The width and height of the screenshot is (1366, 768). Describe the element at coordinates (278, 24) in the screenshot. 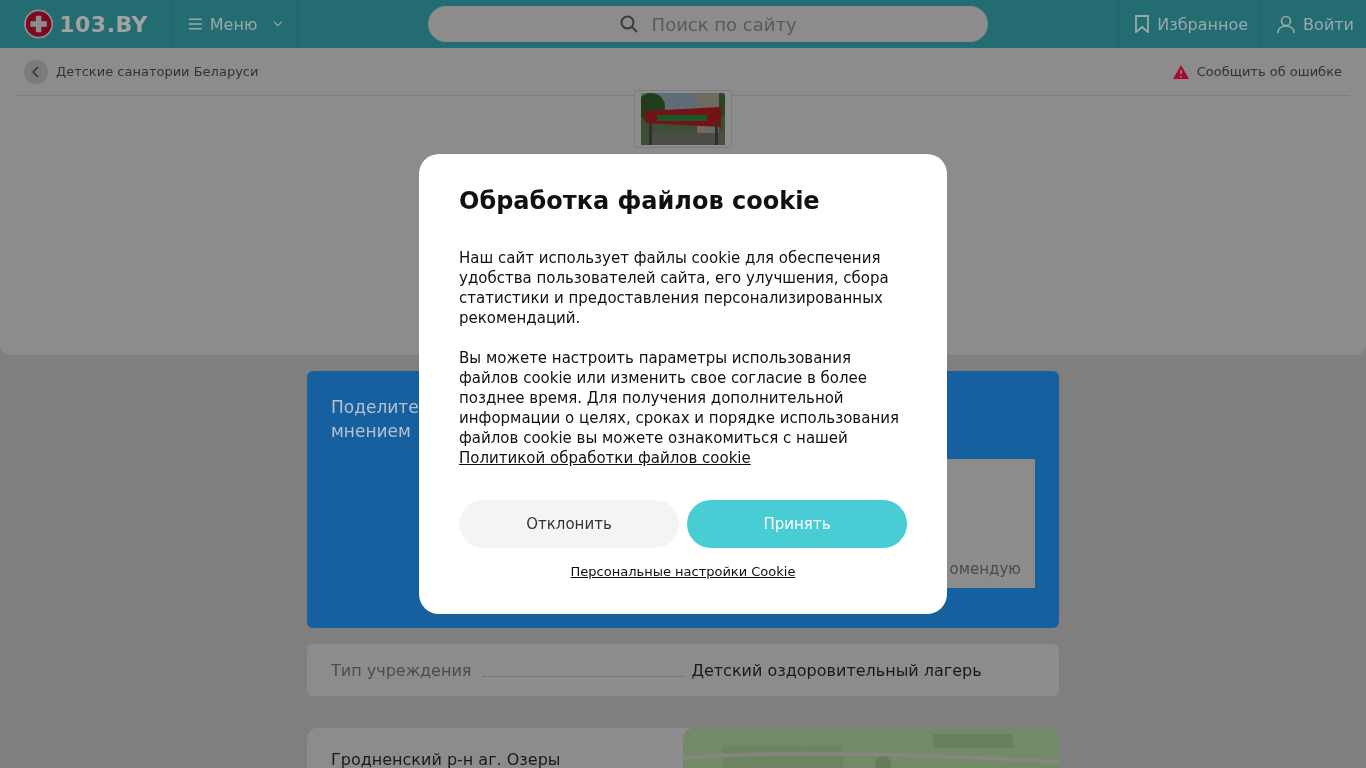

I see `chevron-down-icon` at that location.